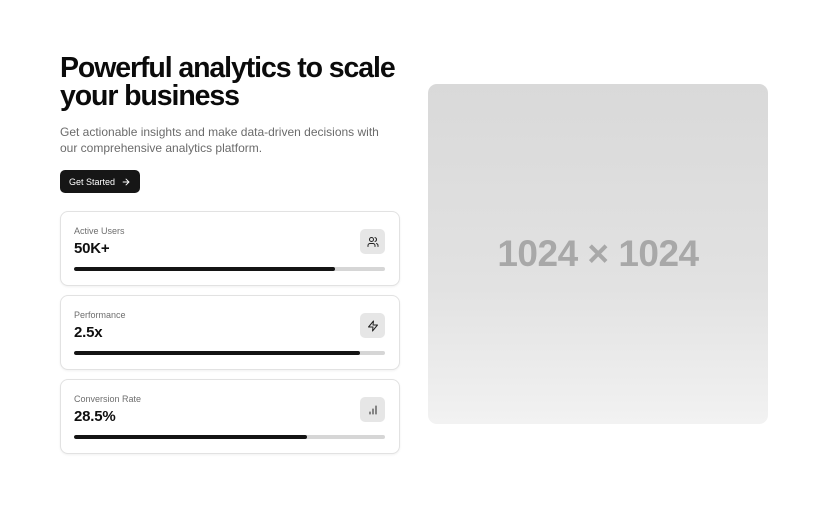  What do you see at coordinates (372, 241) in the screenshot?
I see `users-icon` at bounding box center [372, 241].